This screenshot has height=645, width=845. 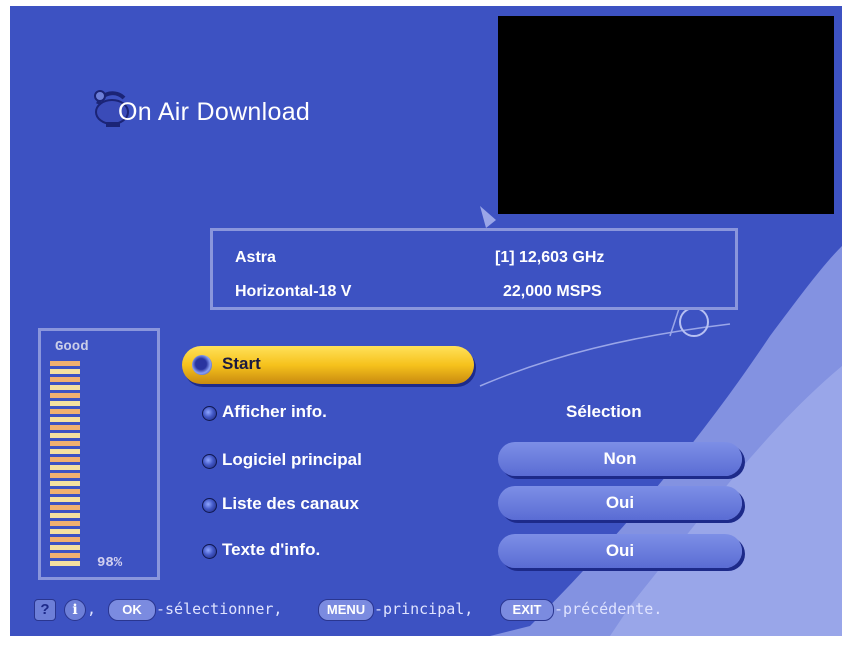 I want to click on ok-key: OK, so click(x=132, y=610).